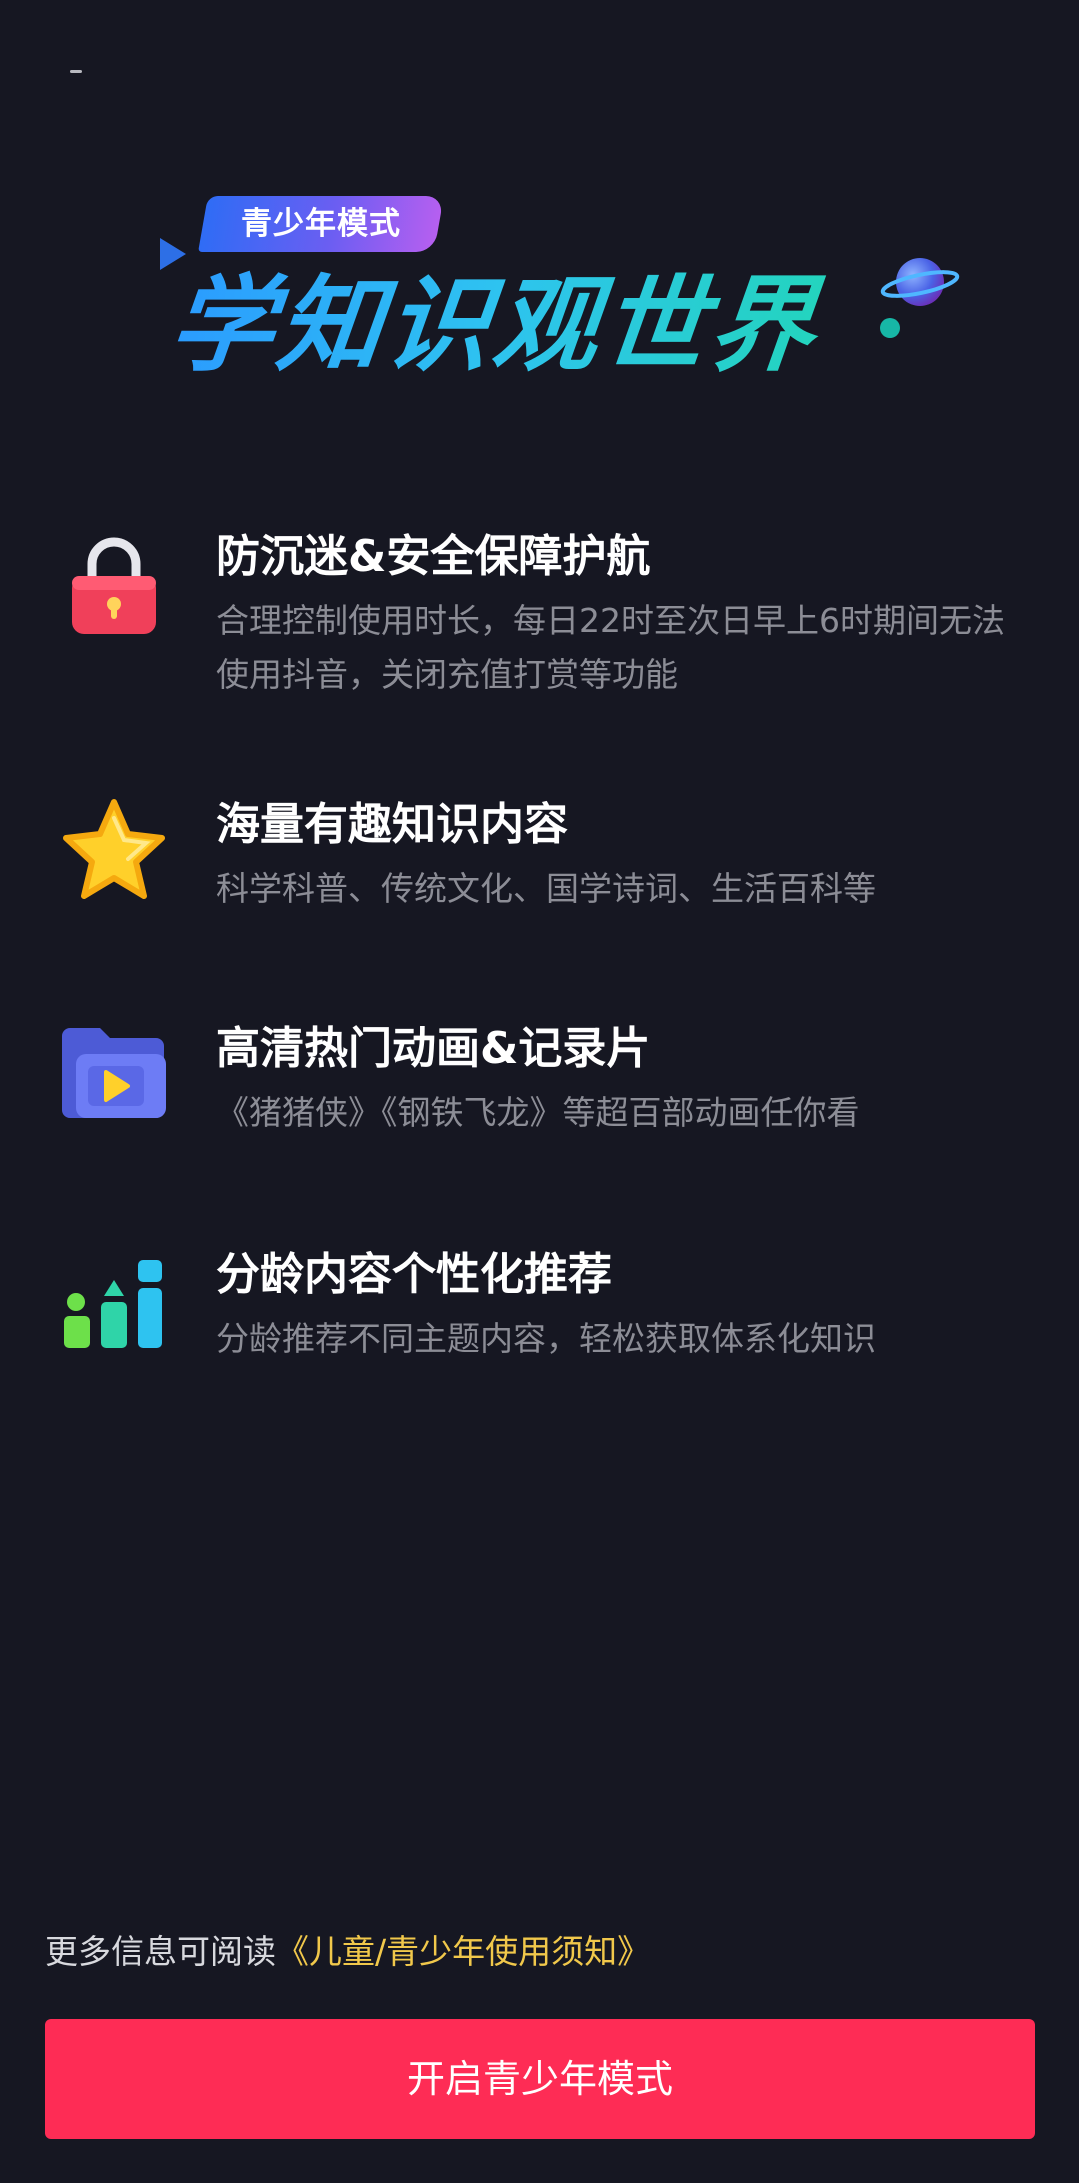  I want to click on feature-description: 《猪猪侠》《钢铁飞龙》等超百部动画任你看, so click(538, 1112).